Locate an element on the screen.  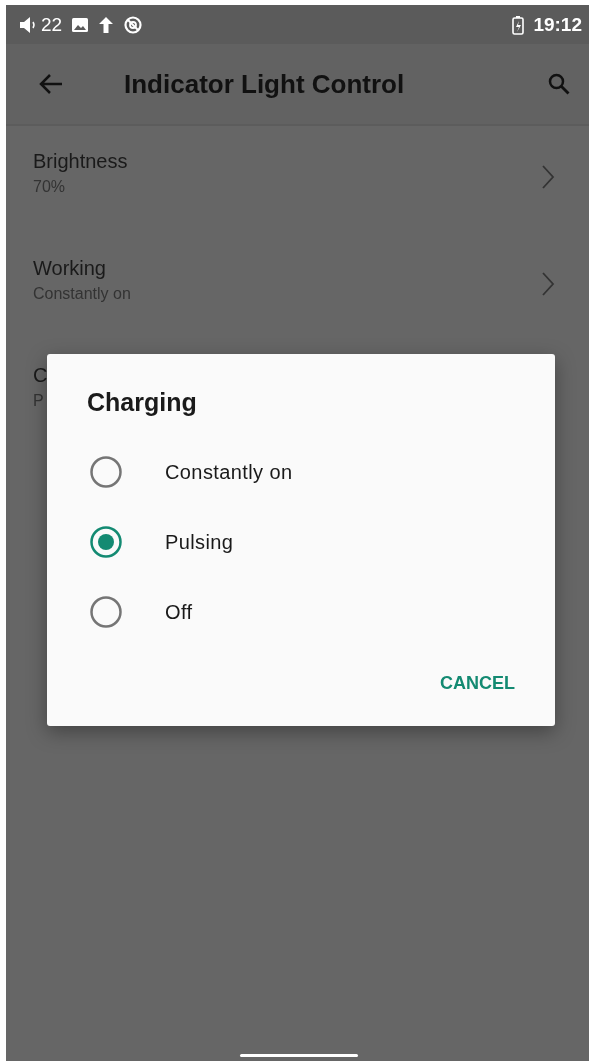
cancel-button: CANCEL is located at coordinates (477, 683).